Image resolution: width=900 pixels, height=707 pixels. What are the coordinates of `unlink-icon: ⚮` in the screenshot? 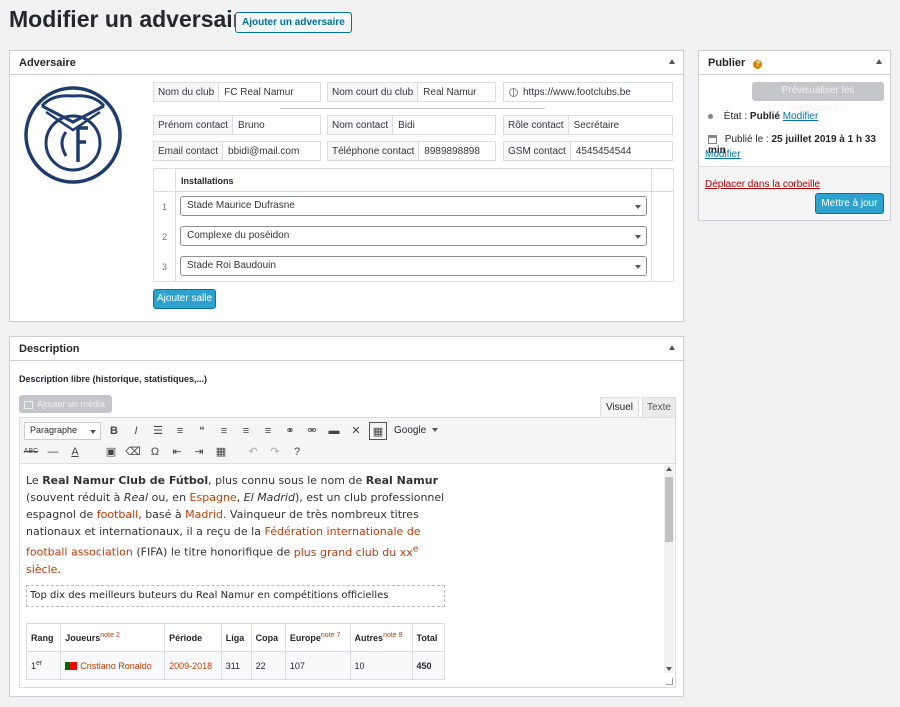 It's located at (312, 431).